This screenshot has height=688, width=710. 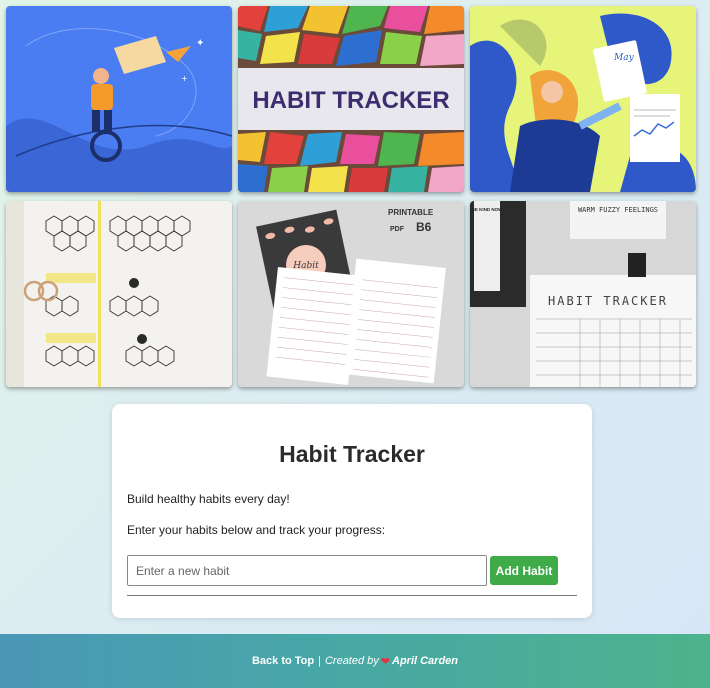 I want to click on printable-label: PRINTABLE, so click(x=411, y=212).